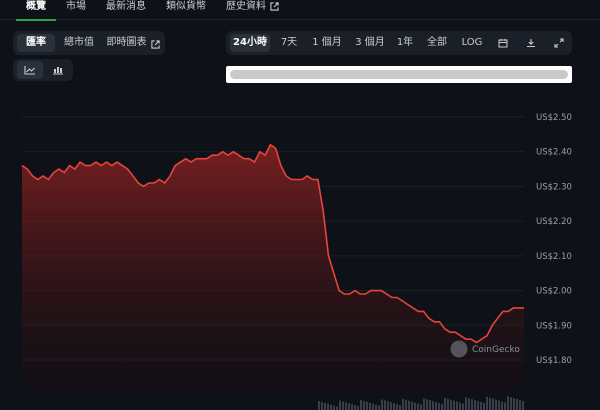  I want to click on tab-label: 歷史資料, so click(246, 6).